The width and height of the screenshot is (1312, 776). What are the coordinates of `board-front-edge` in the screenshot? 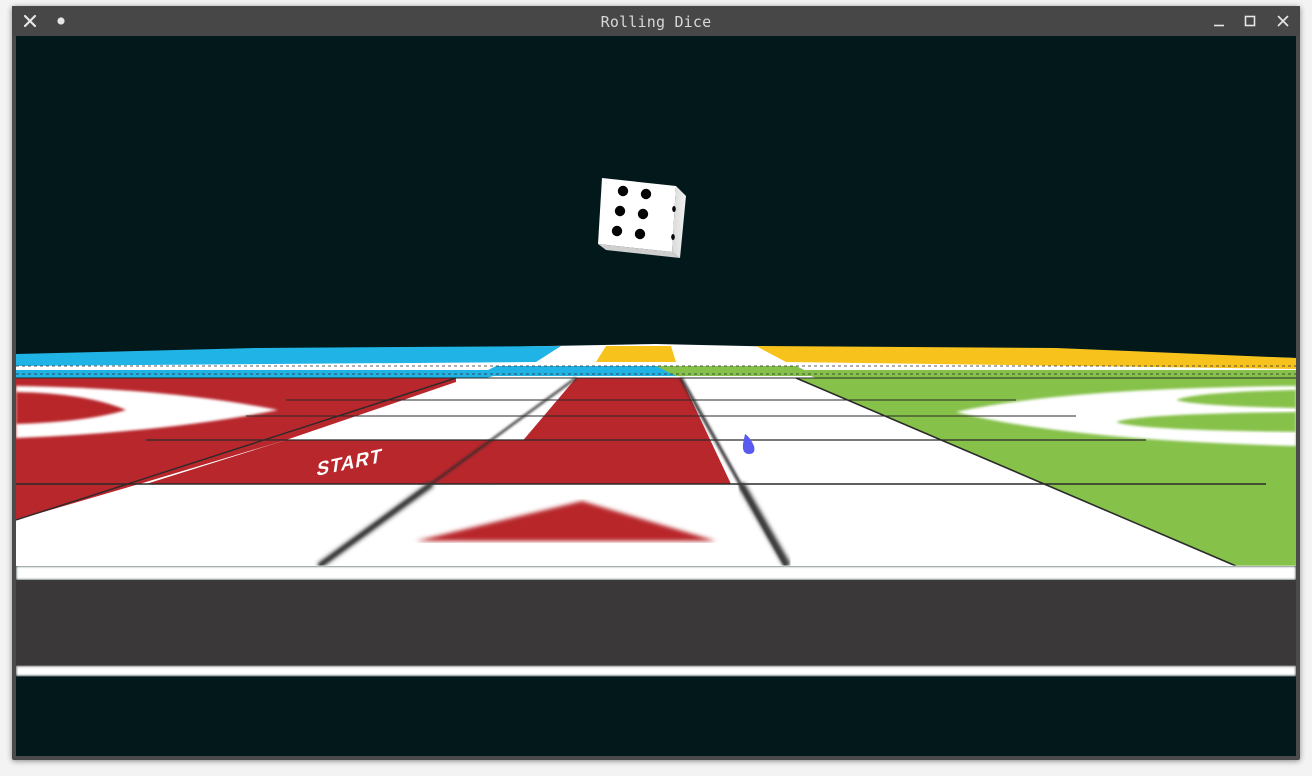 It's located at (656, 621).